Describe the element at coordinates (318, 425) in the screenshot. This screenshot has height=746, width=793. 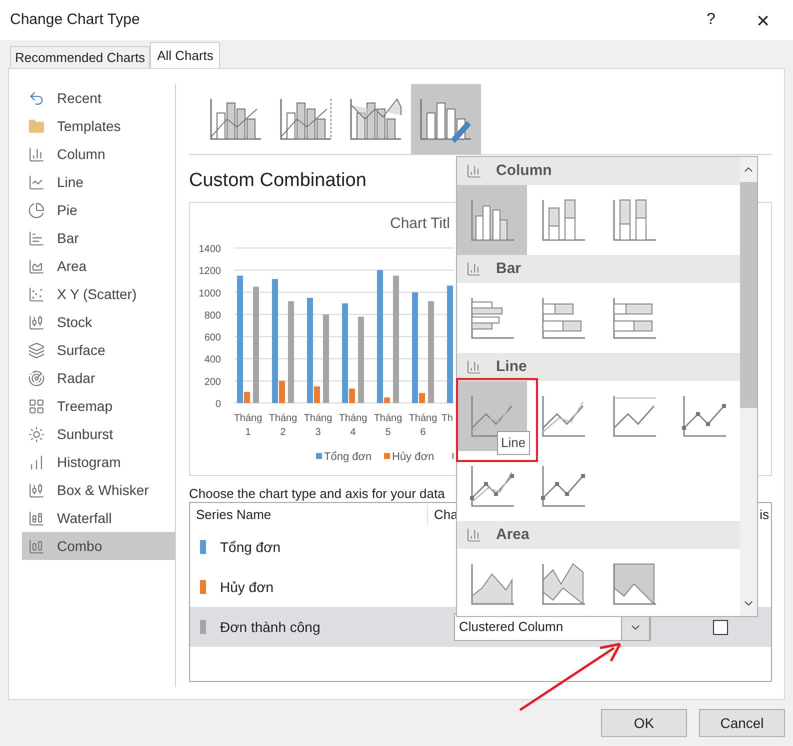
I see `axis-label: Tháng 3` at that location.